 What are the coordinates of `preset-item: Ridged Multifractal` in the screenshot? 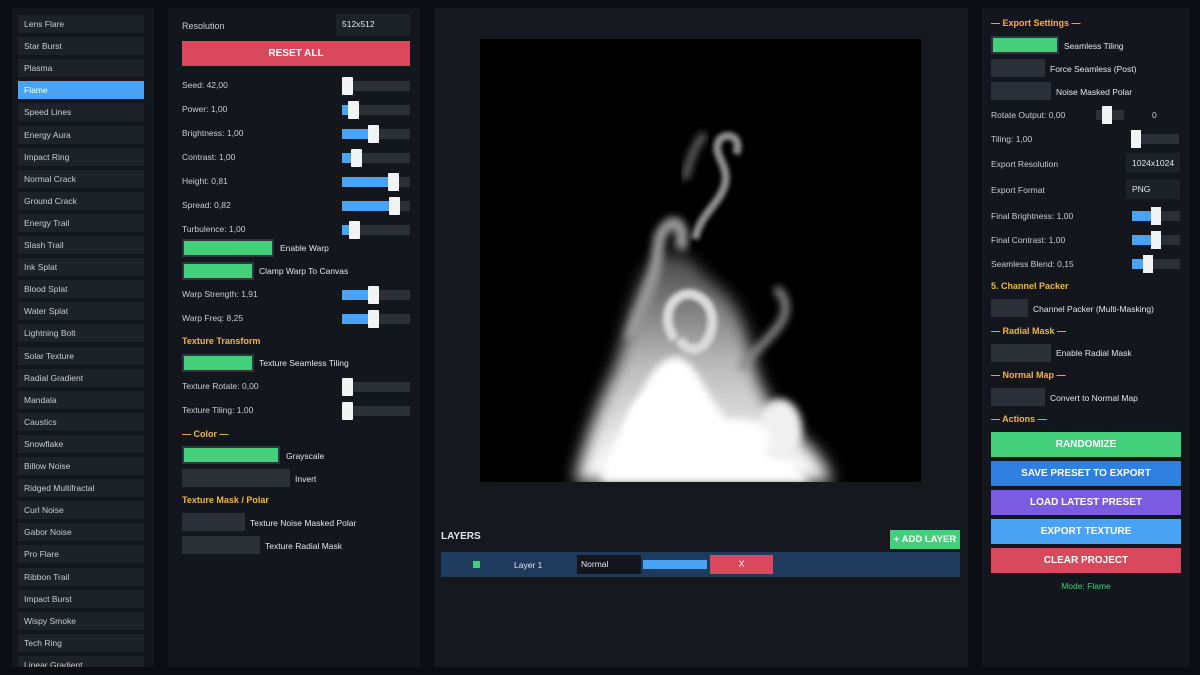 It's located at (81, 488).